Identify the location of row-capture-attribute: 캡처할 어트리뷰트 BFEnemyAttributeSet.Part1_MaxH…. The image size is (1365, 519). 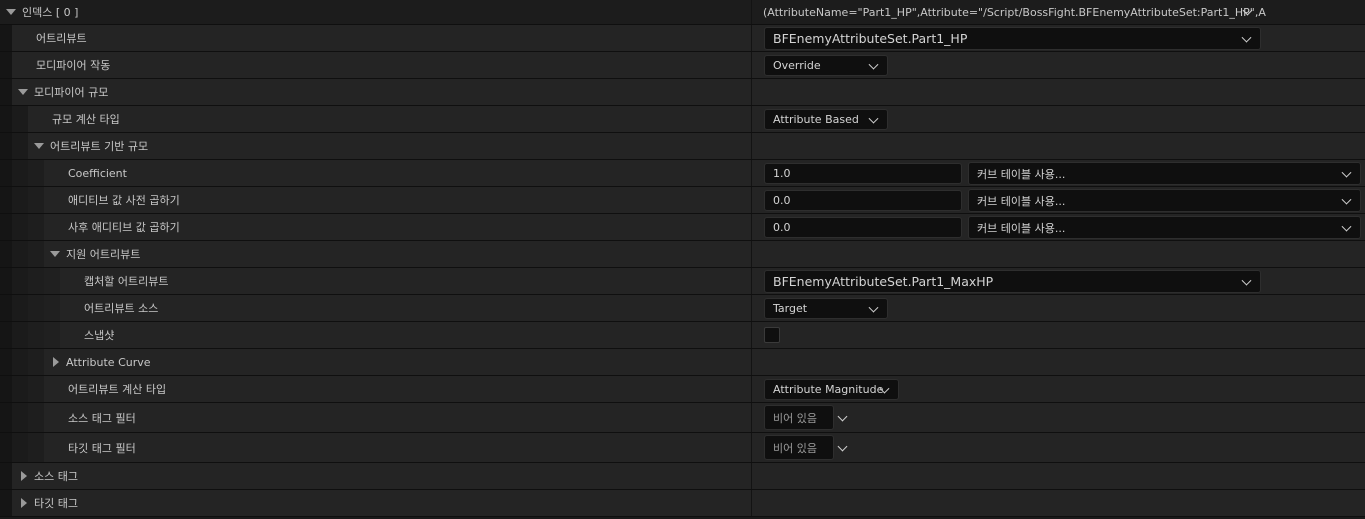
(682, 281).